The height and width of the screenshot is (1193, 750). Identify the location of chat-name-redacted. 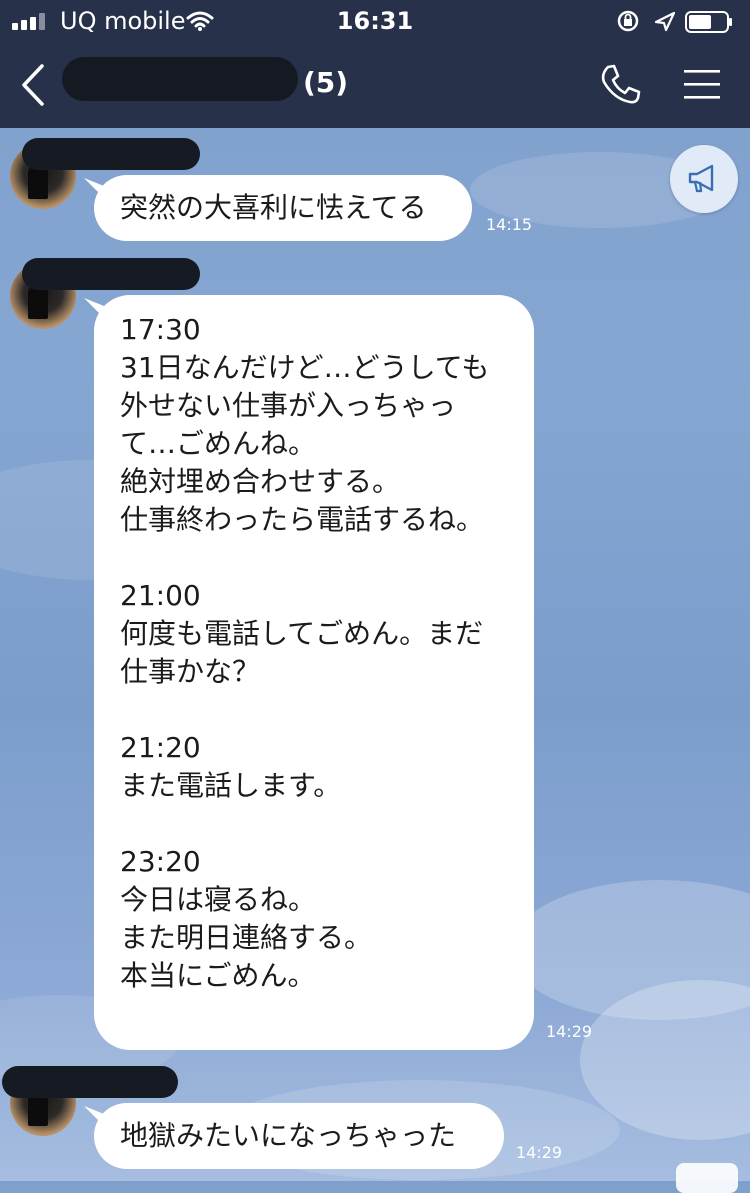
(180, 79).